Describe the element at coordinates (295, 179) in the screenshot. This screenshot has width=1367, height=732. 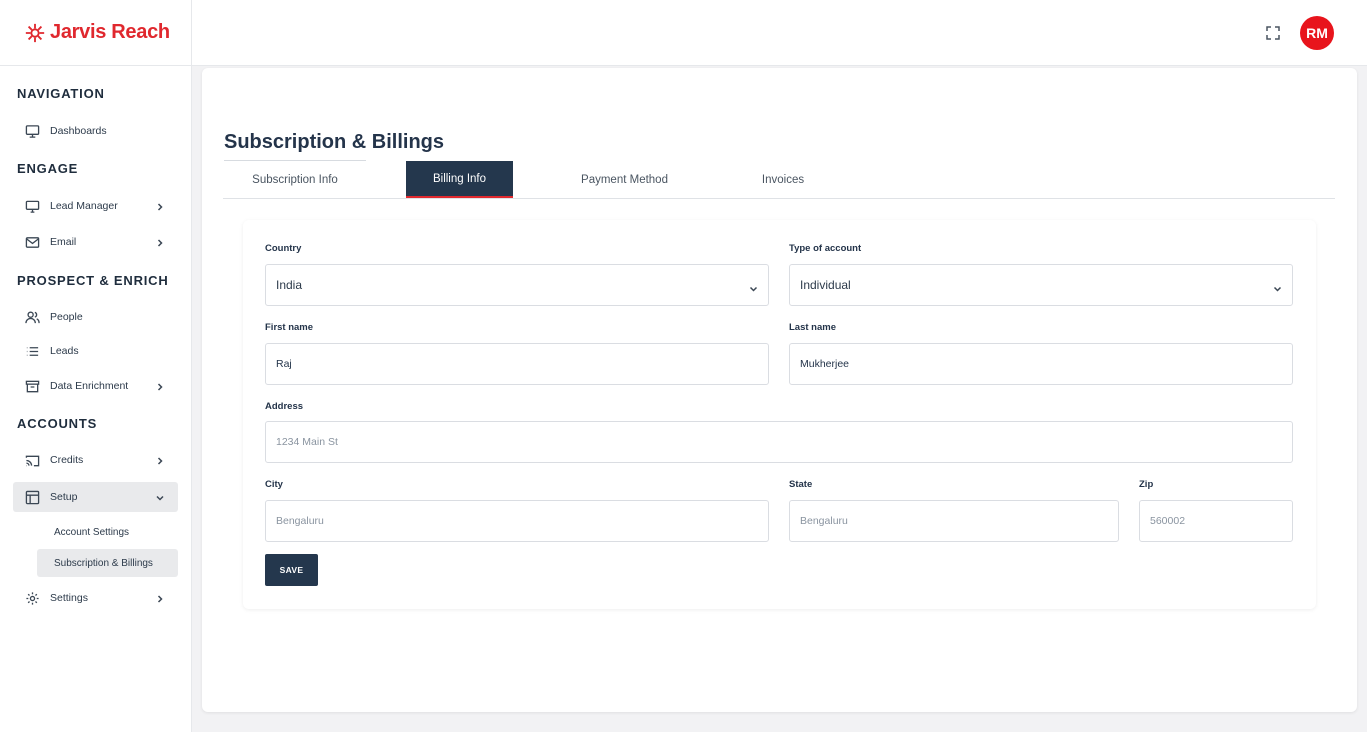
I see `tab-subscription-info: Subscription Info` at that location.